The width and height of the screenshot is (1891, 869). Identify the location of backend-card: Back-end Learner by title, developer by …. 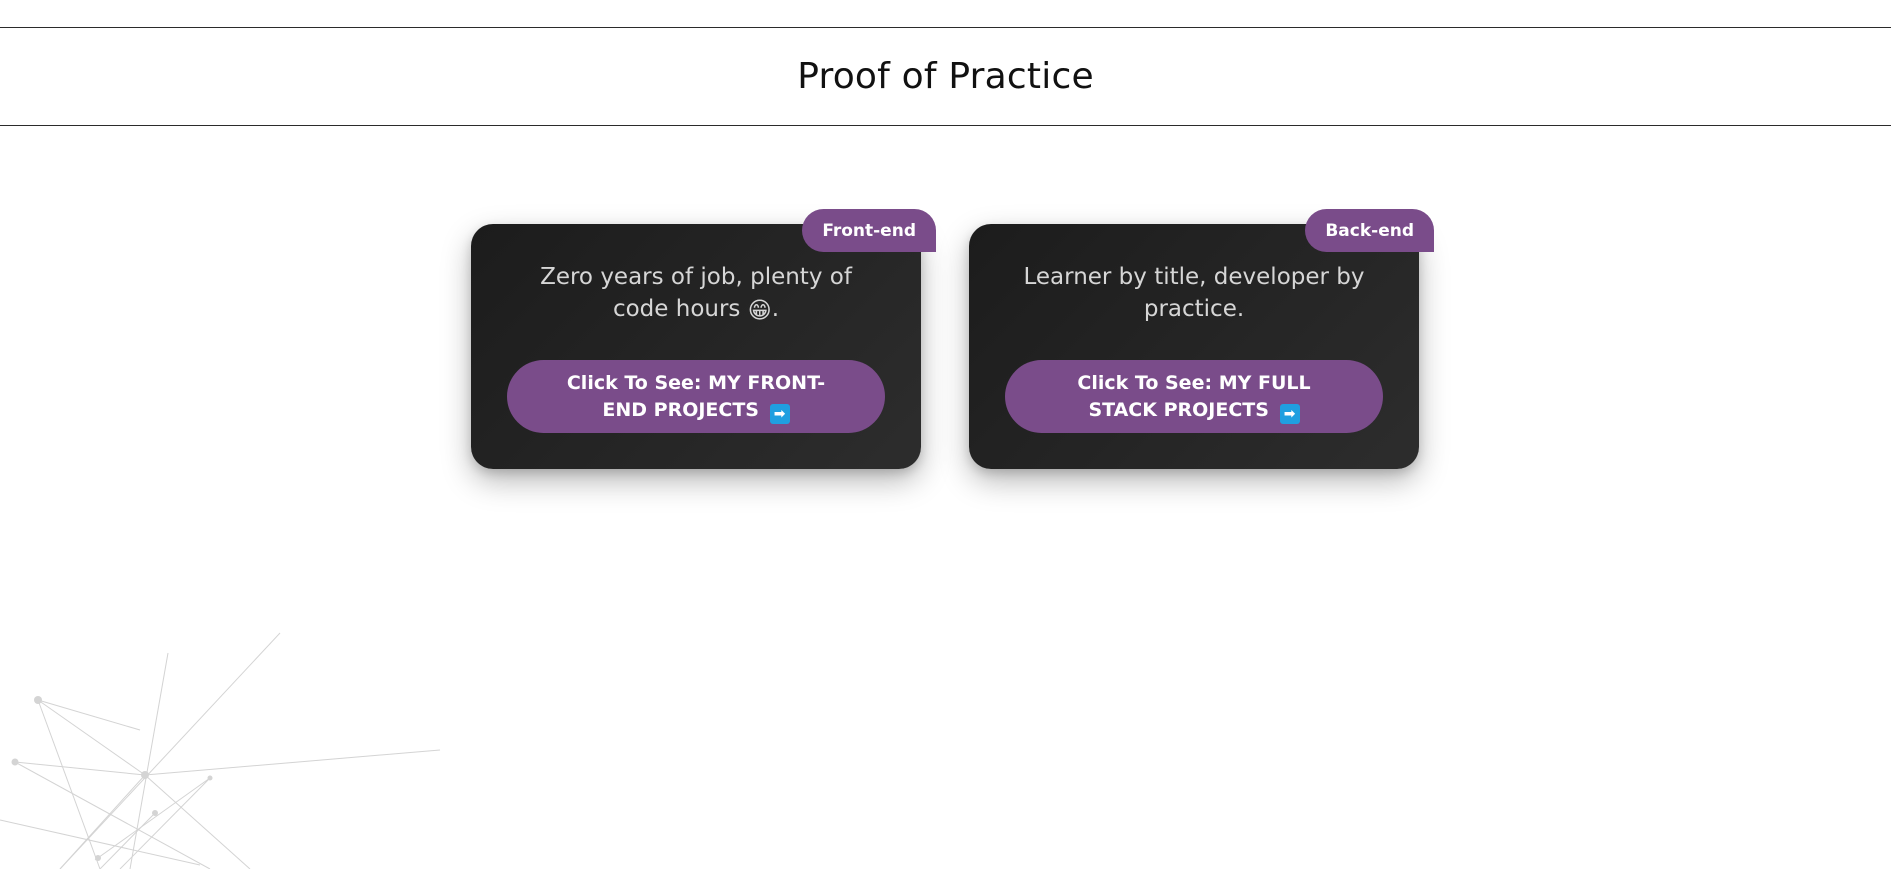
(1201, 339).